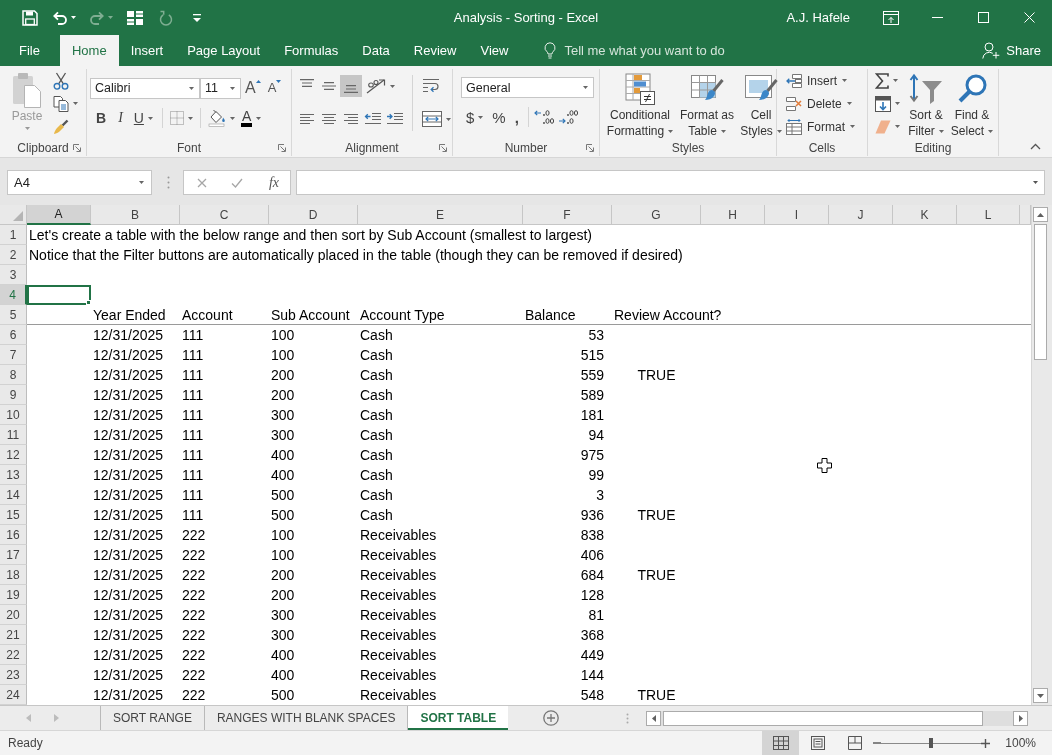 The image size is (1052, 755). Describe the element at coordinates (13, 435) in the screenshot. I see `row-header: 11` at that location.